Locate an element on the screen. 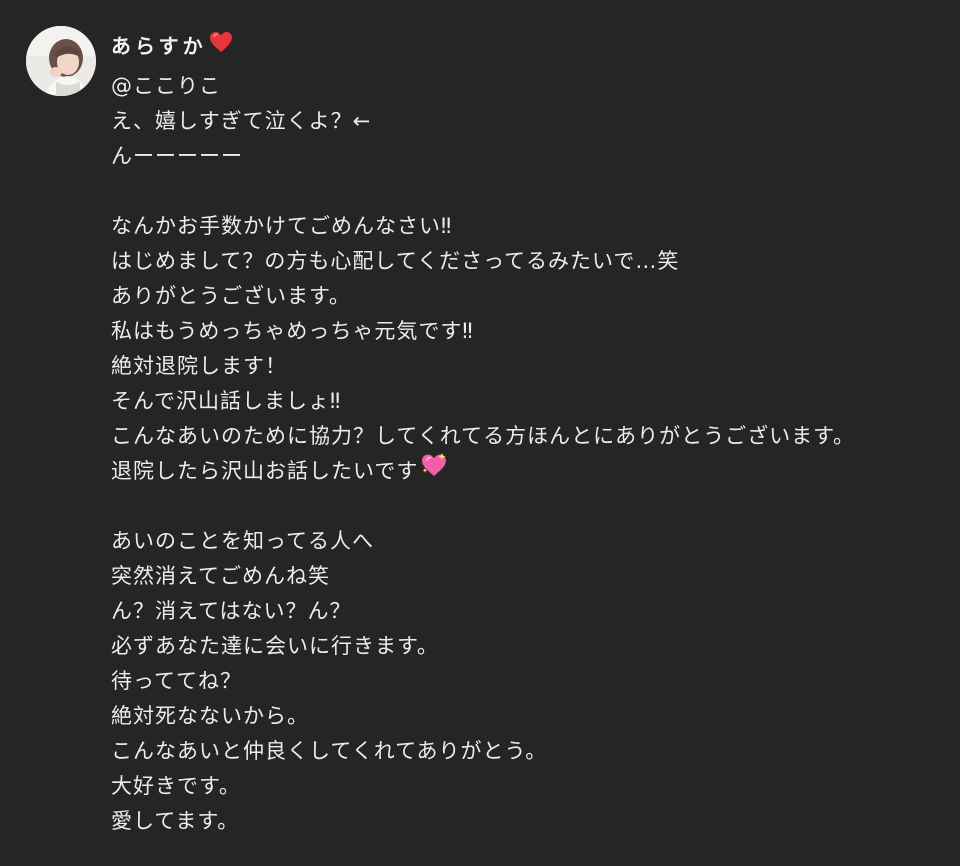 Image resolution: width=960 pixels, height=866 pixels. red-heart-icon is located at coordinates (221, 46).